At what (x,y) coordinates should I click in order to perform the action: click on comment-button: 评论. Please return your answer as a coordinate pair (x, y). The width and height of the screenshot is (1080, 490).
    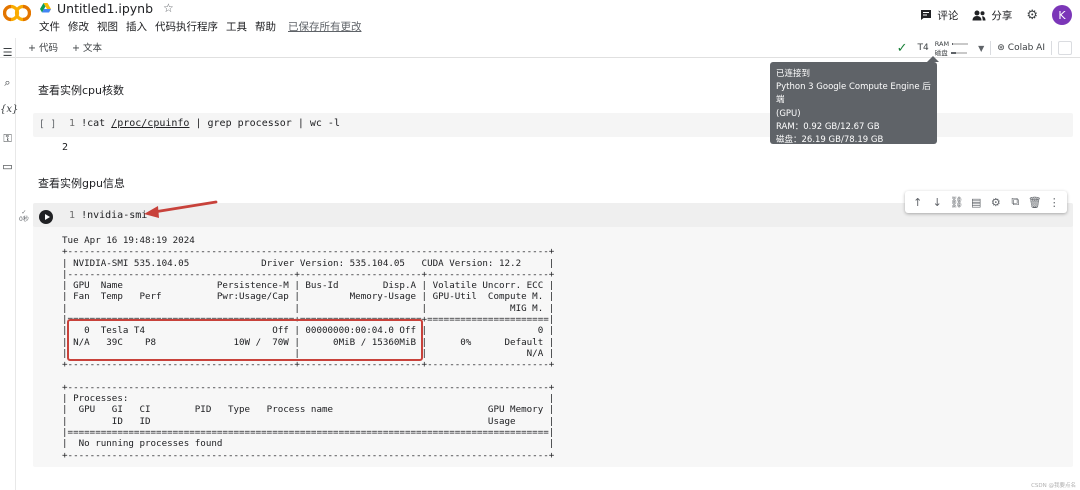
    Looking at the image, I should click on (939, 15).